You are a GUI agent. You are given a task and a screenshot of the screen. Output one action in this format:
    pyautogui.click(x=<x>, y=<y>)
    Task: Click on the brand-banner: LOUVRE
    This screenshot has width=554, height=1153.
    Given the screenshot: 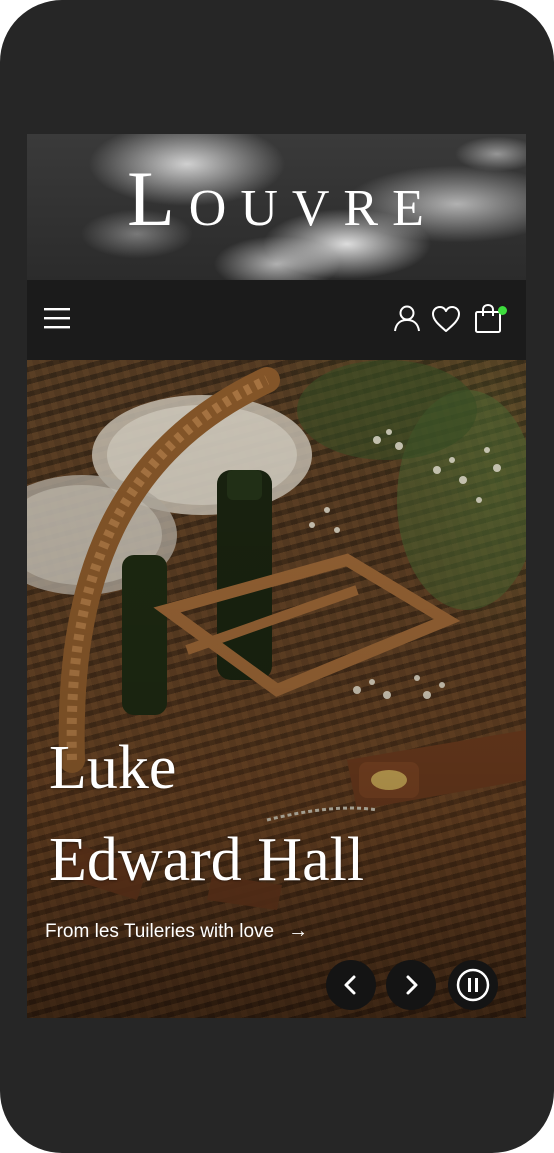 What is the action you would take?
    pyautogui.click(x=276, y=207)
    